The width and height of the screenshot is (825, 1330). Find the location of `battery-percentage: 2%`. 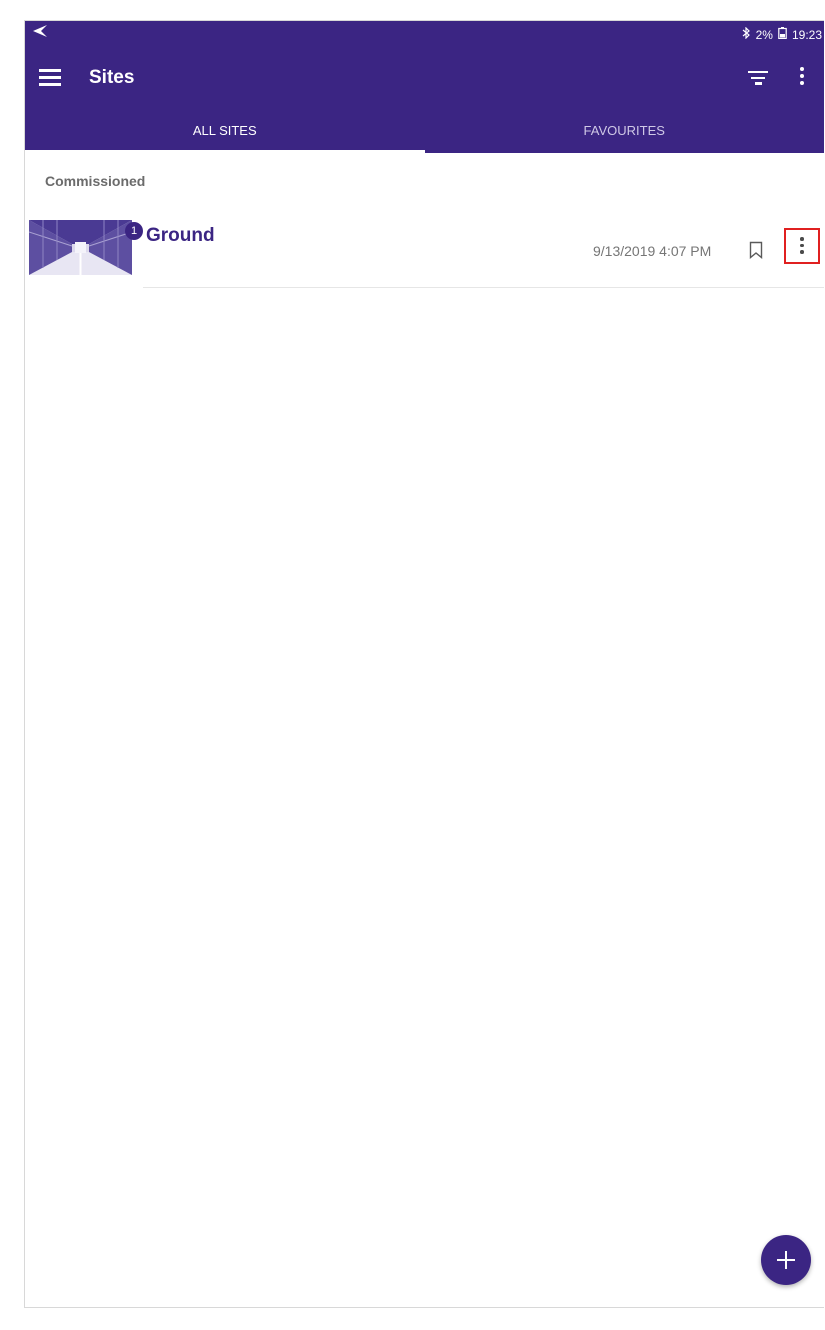

battery-percentage: 2% is located at coordinates (764, 34).